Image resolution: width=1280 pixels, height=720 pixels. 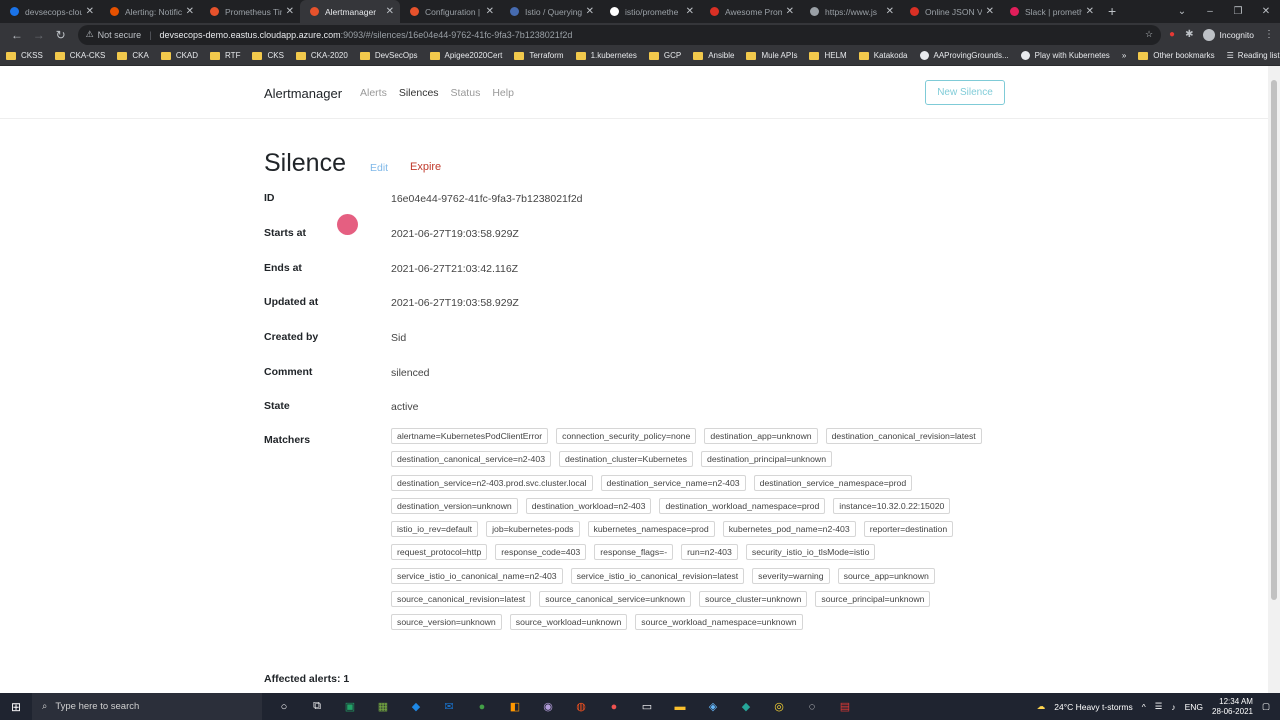 I want to click on reload-icon: ↻, so click(x=61, y=35).